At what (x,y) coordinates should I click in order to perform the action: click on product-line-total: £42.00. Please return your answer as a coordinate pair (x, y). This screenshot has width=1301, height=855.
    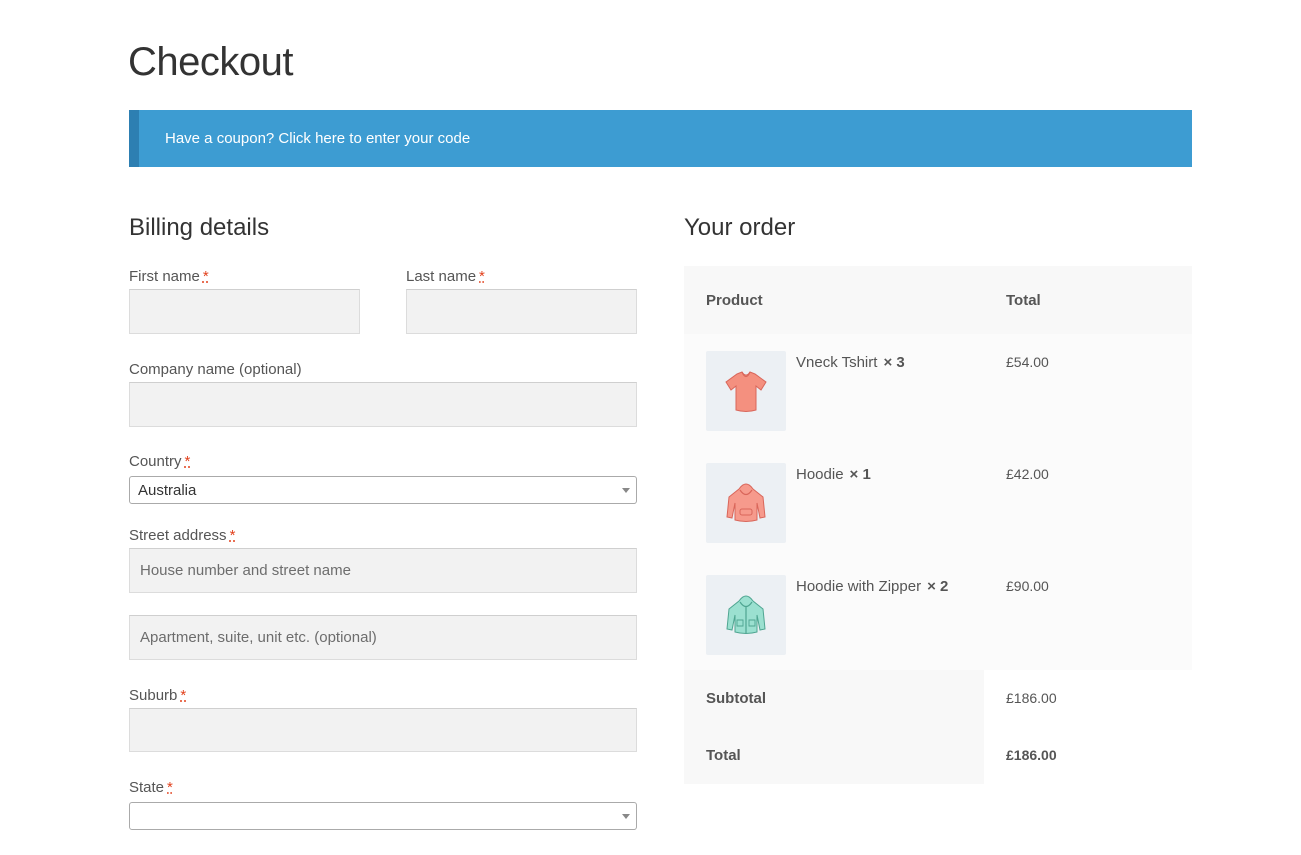
    Looking at the image, I should click on (1027, 474).